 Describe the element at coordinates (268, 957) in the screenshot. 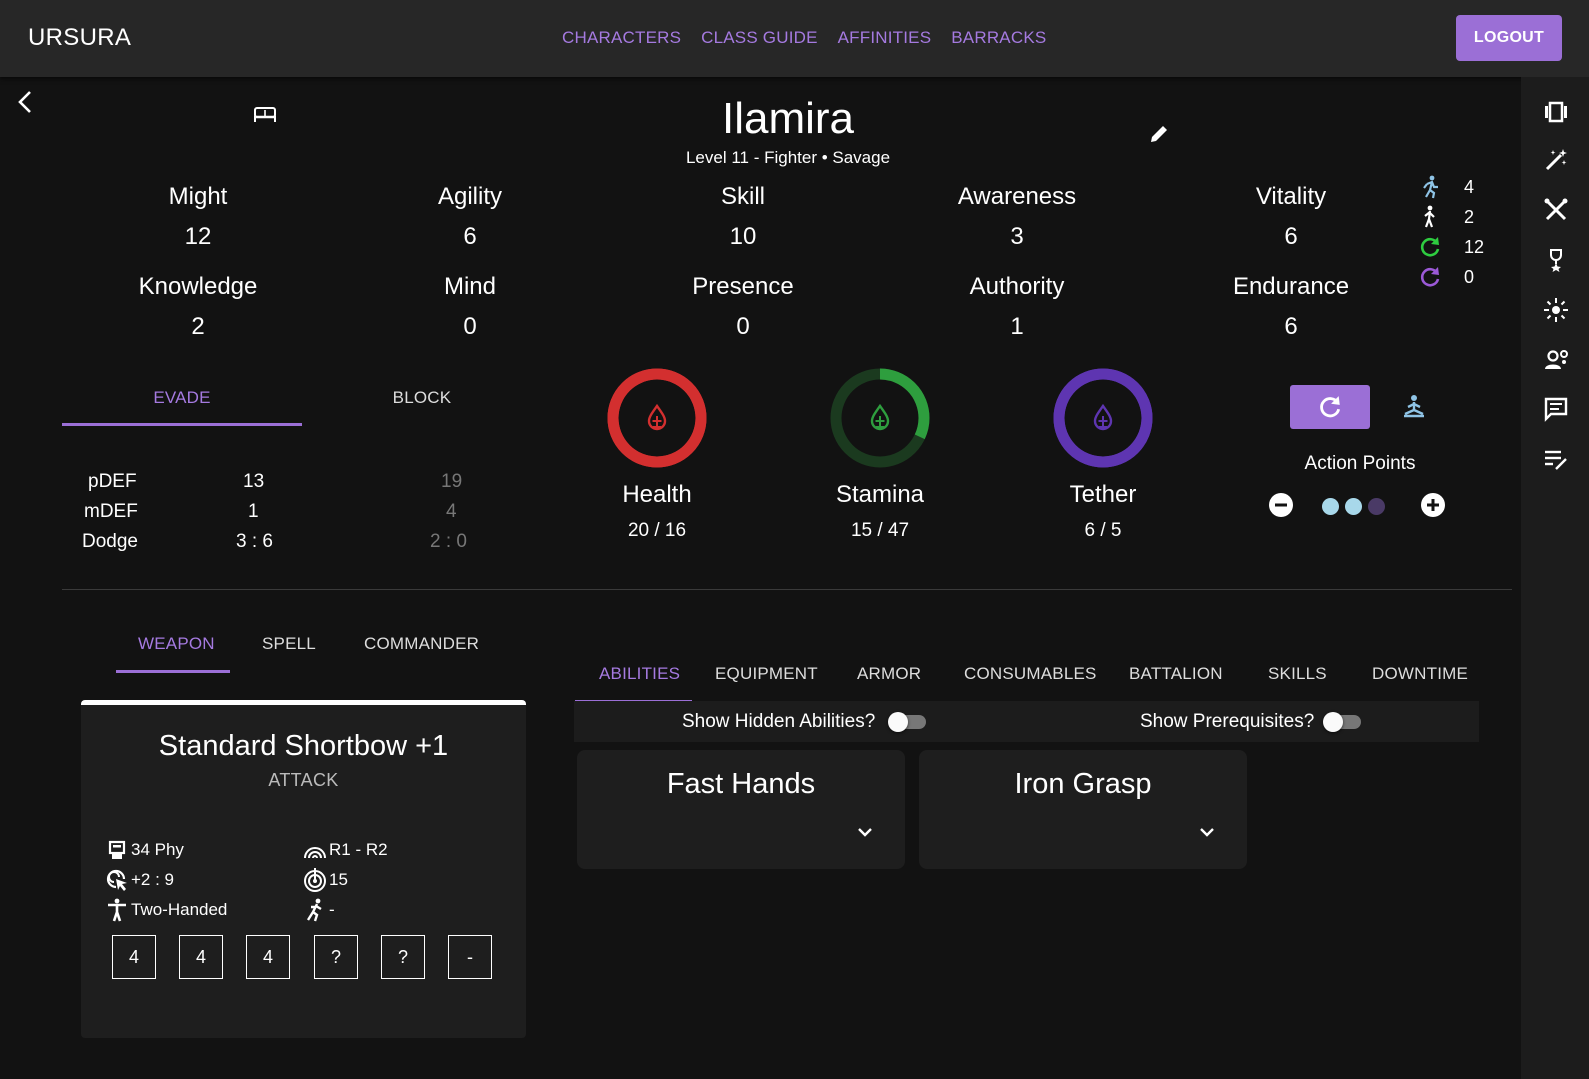

I see `weapon-box-3: 4` at that location.